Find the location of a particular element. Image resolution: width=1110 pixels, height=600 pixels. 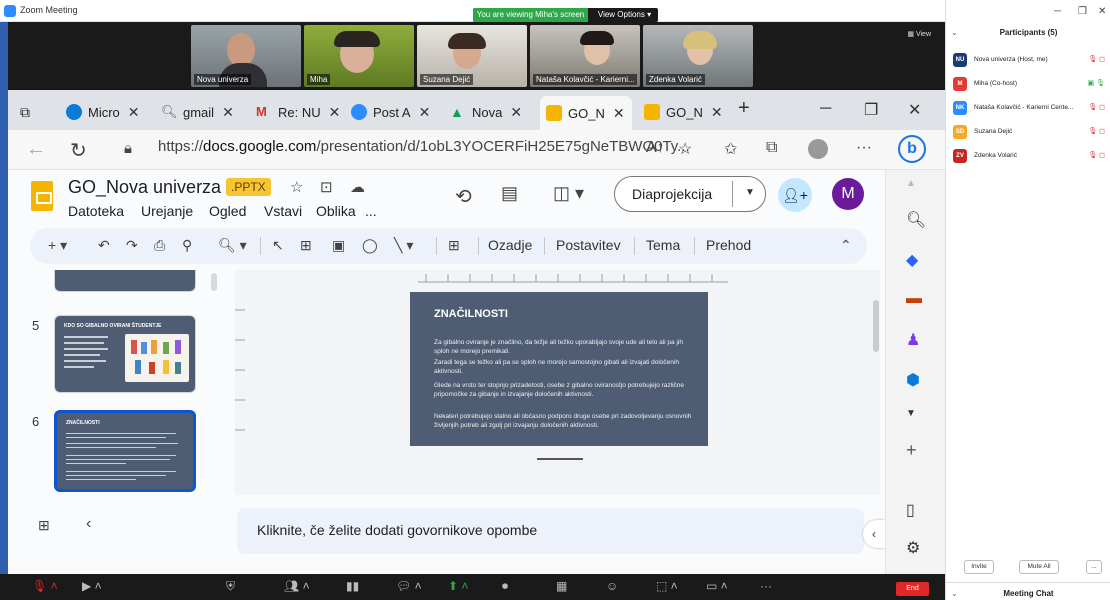

slide-thumbnail-selected: ZNAČILNOSTI is located at coordinates (125, 451).